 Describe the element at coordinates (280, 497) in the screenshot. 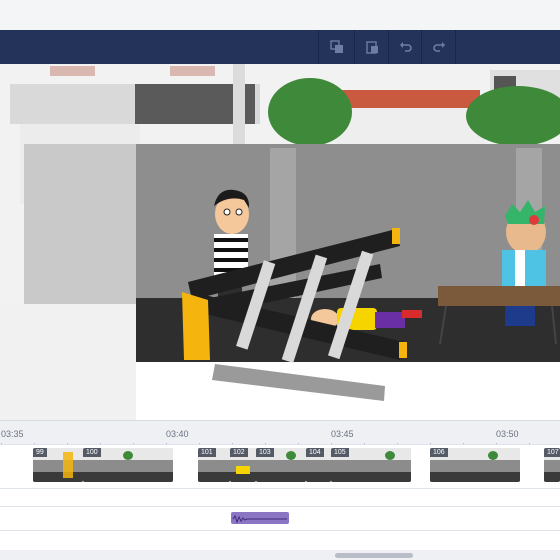

I see `overlay-track` at that location.